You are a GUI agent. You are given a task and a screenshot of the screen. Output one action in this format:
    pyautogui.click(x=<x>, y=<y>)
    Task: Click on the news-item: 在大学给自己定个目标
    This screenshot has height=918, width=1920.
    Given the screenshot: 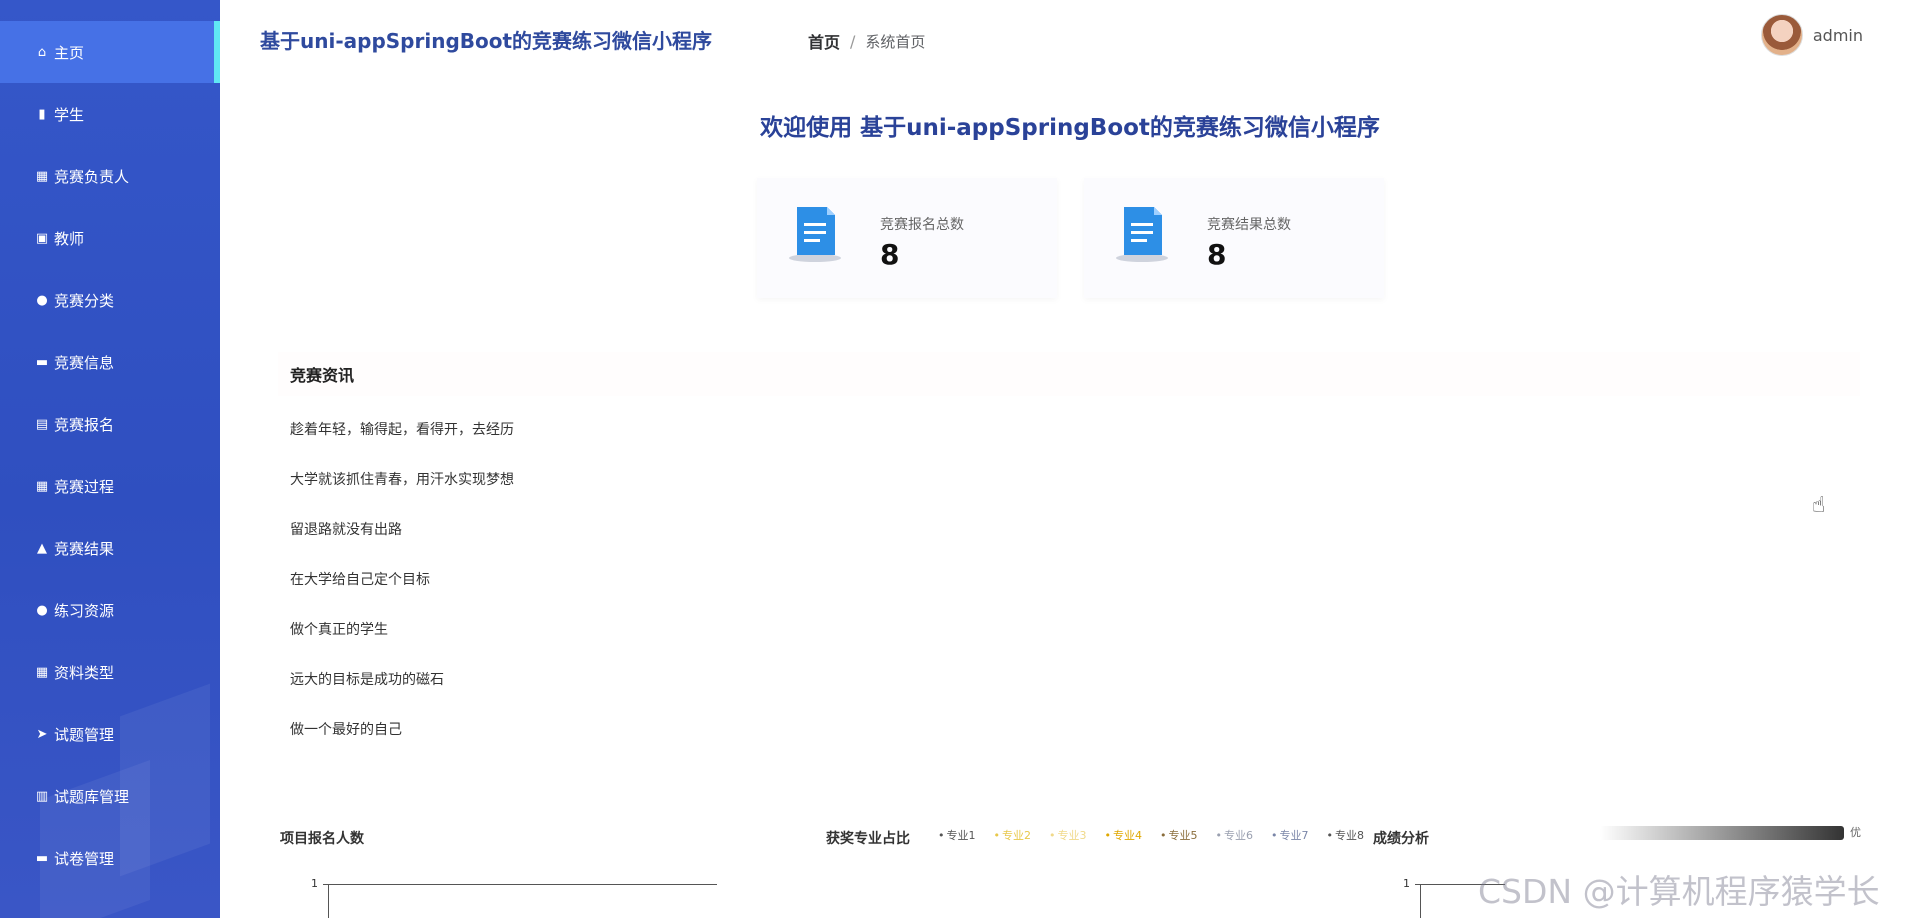 What is the action you would take?
    pyautogui.click(x=402, y=595)
    